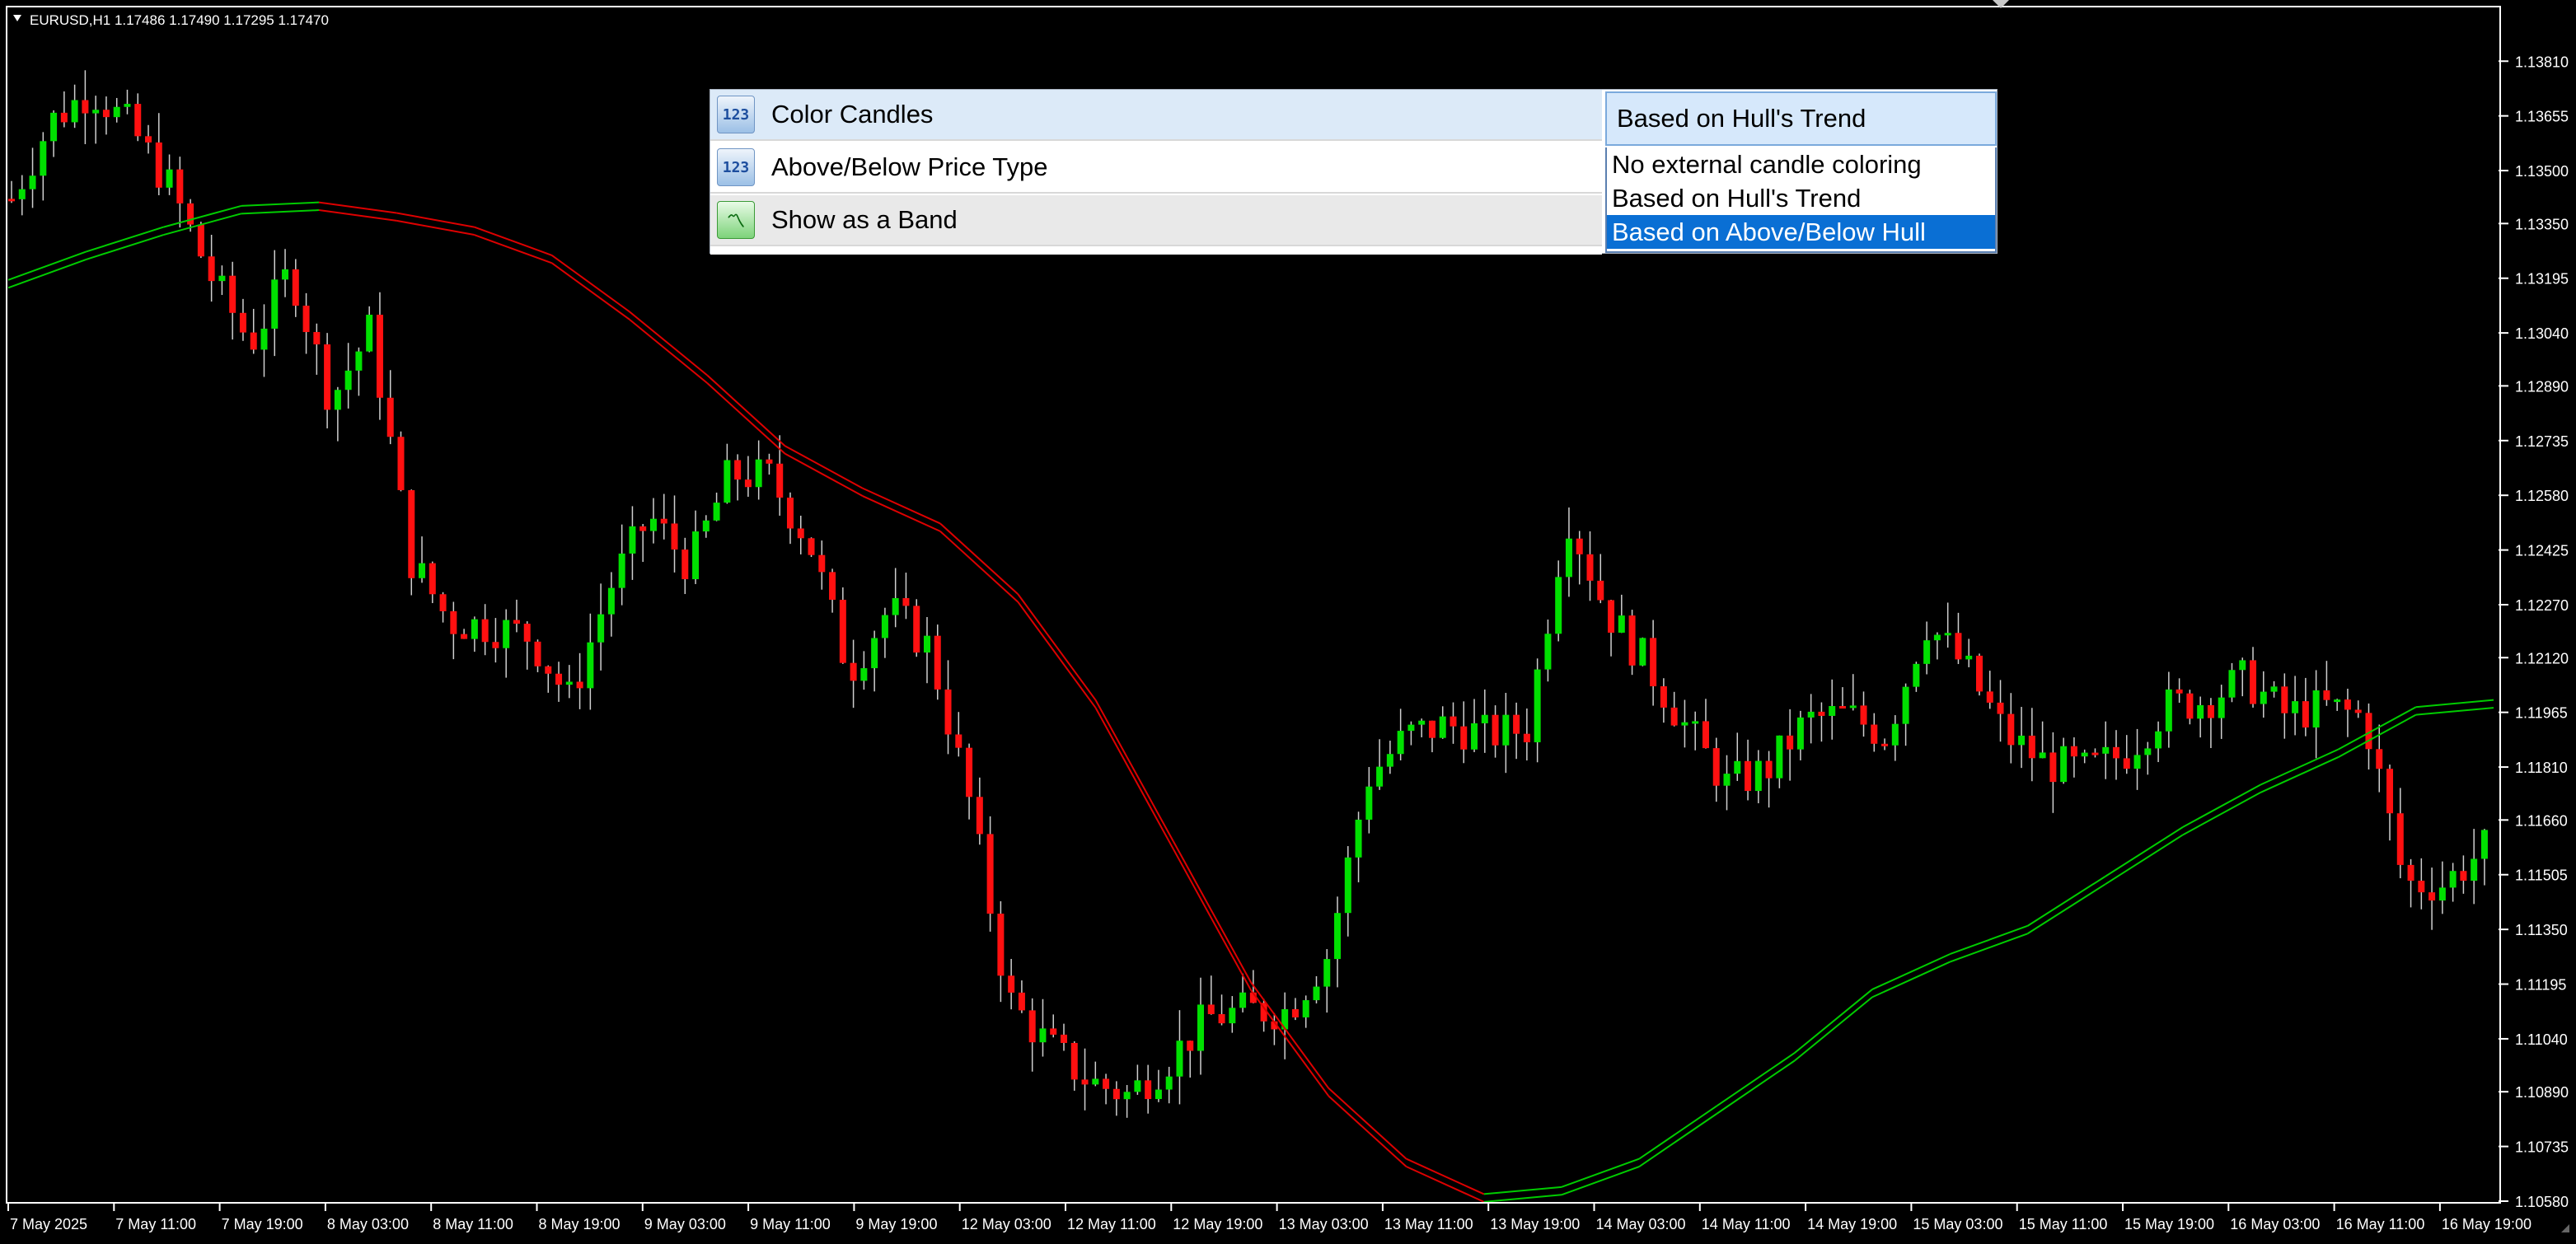 The image size is (2576, 1244). I want to click on time-tick-label: 9 May 19:00, so click(896, 1224).